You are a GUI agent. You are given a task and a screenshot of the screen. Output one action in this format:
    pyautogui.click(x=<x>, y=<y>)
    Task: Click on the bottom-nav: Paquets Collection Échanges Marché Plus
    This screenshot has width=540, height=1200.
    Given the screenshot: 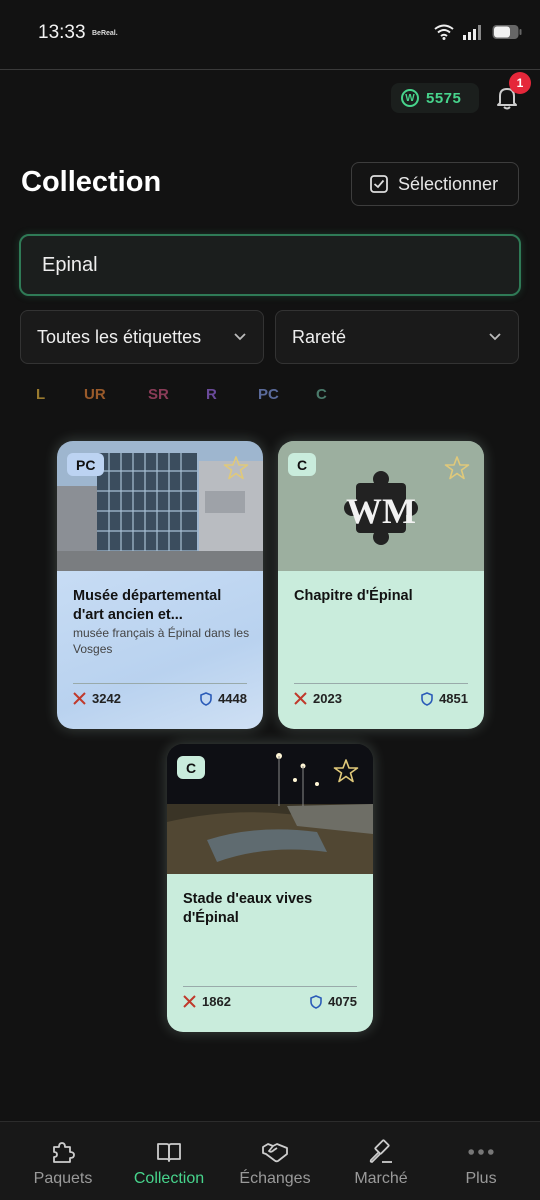 What is the action you would take?
    pyautogui.click(x=270, y=1160)
    